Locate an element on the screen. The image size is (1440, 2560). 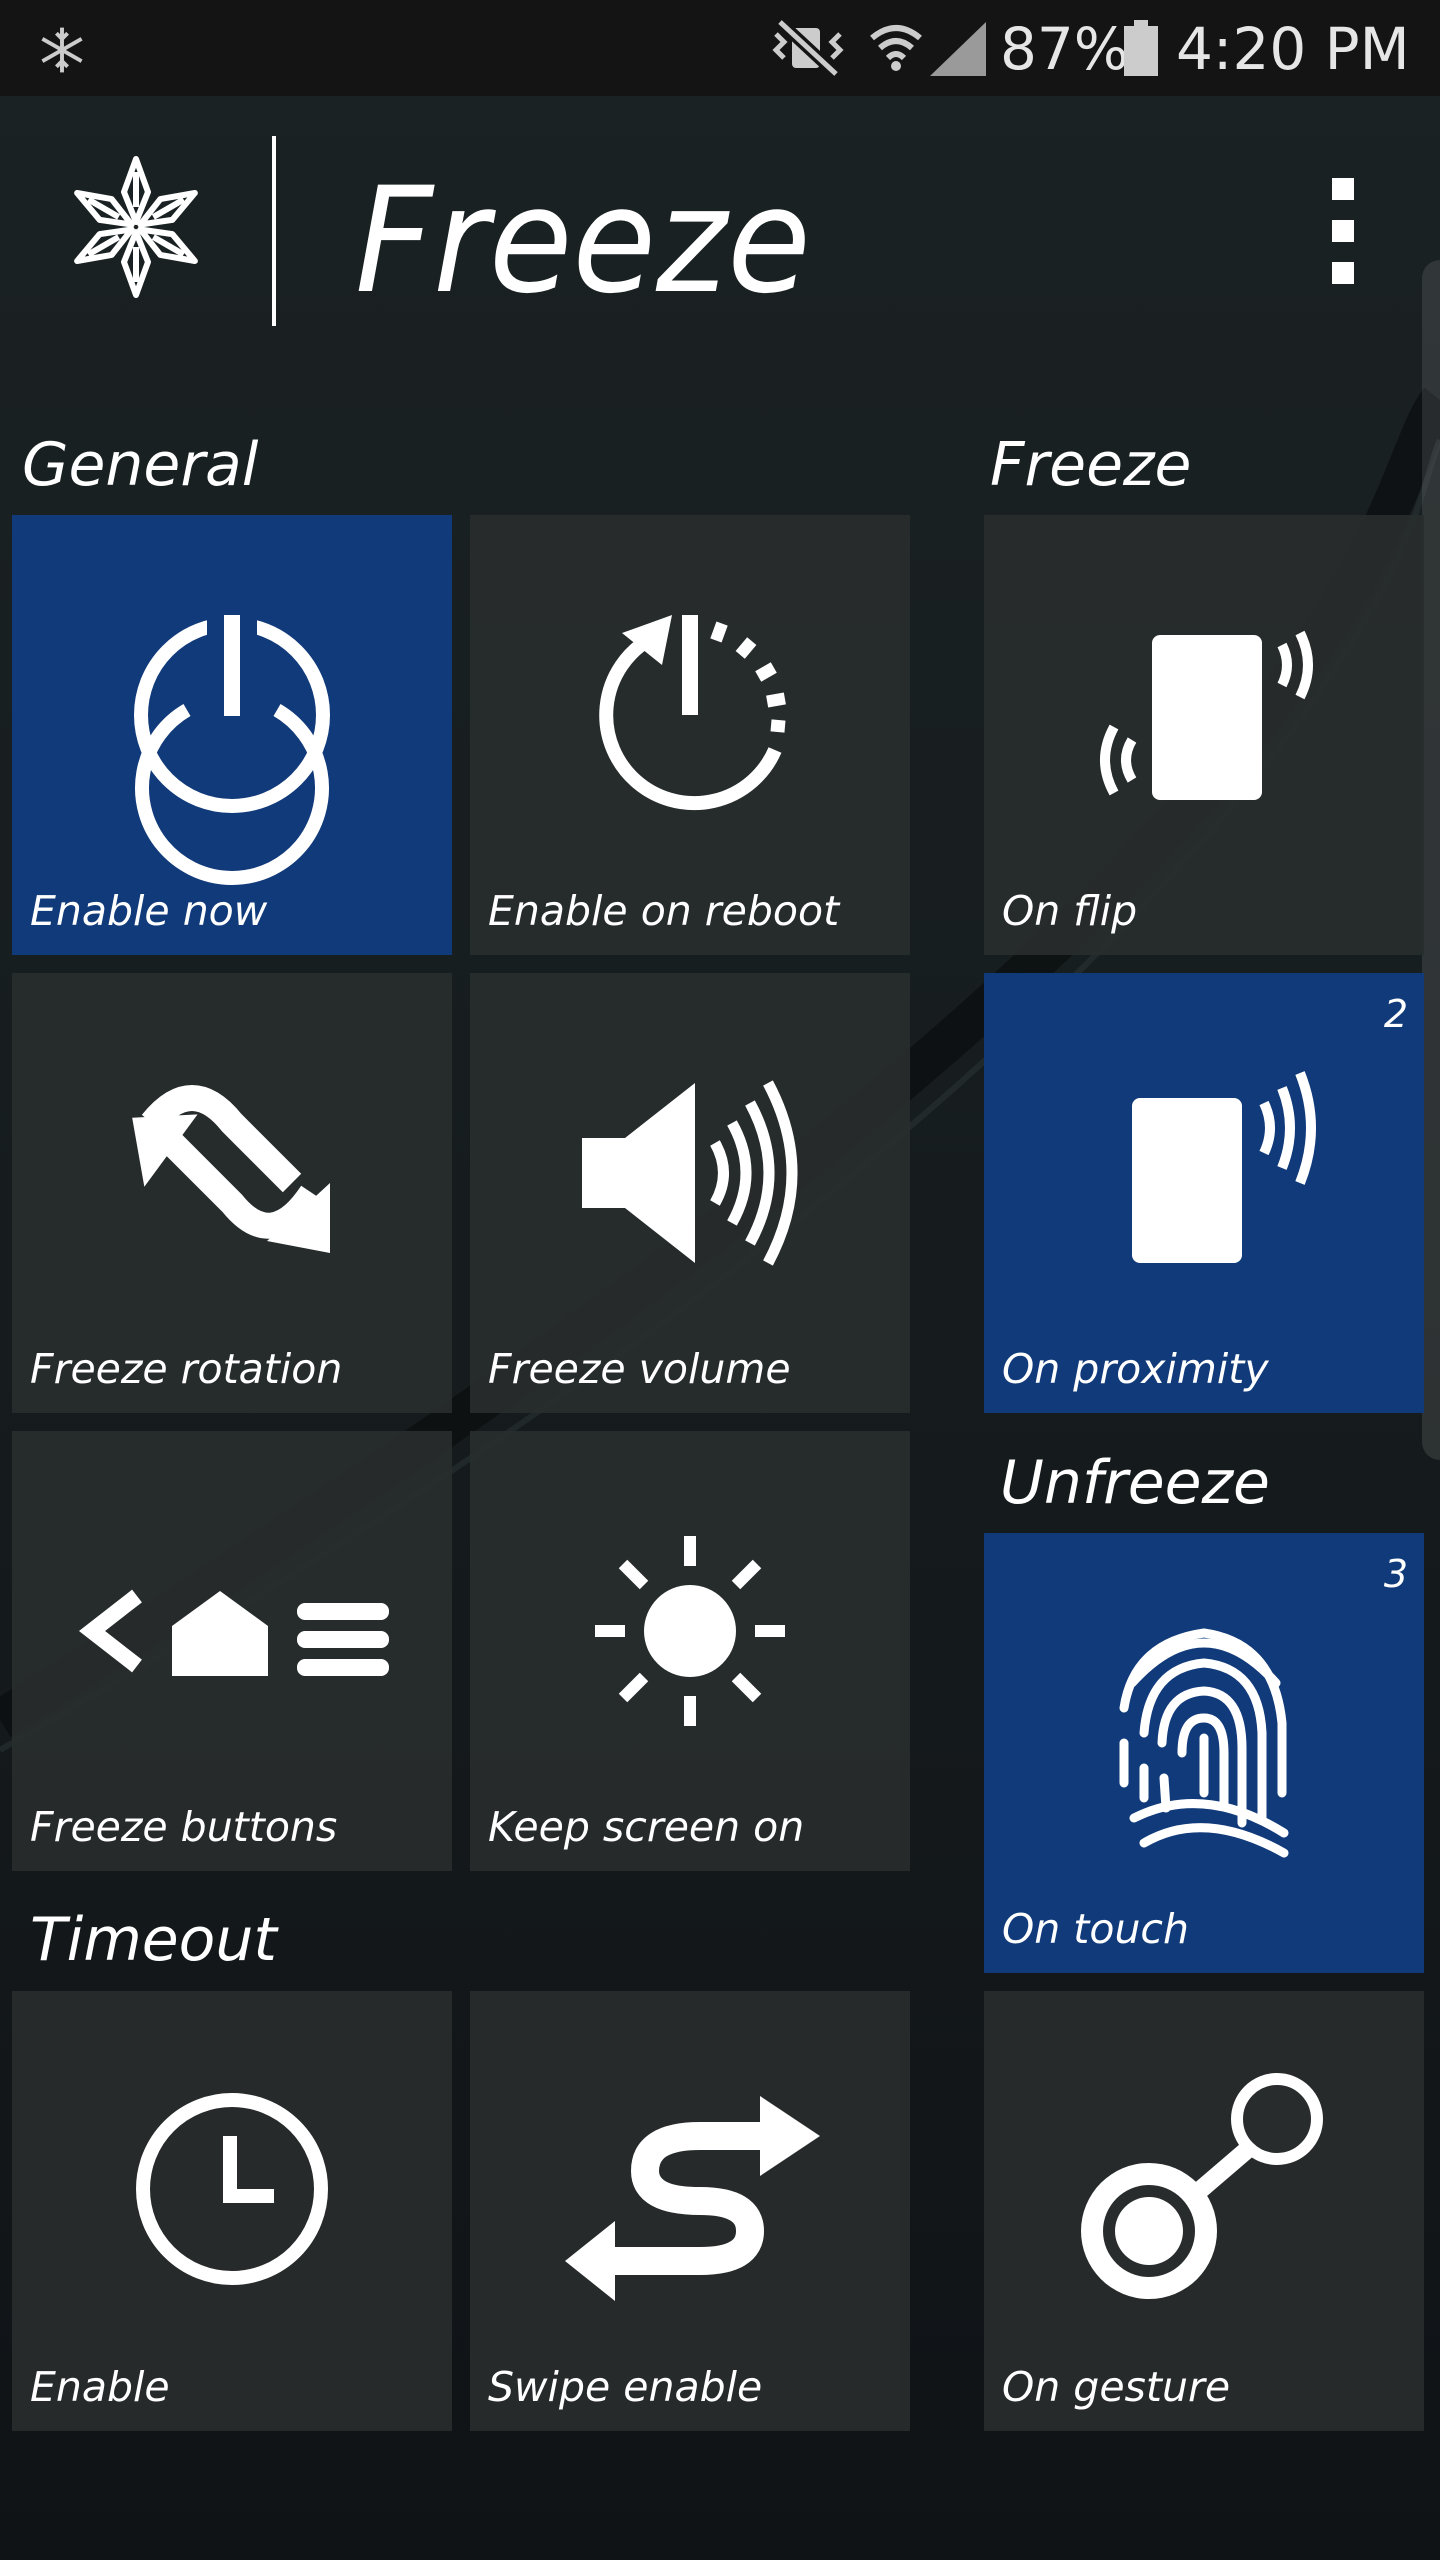
tile-swipe-enable: Swipe enable is located at coordinates (690, 2211).